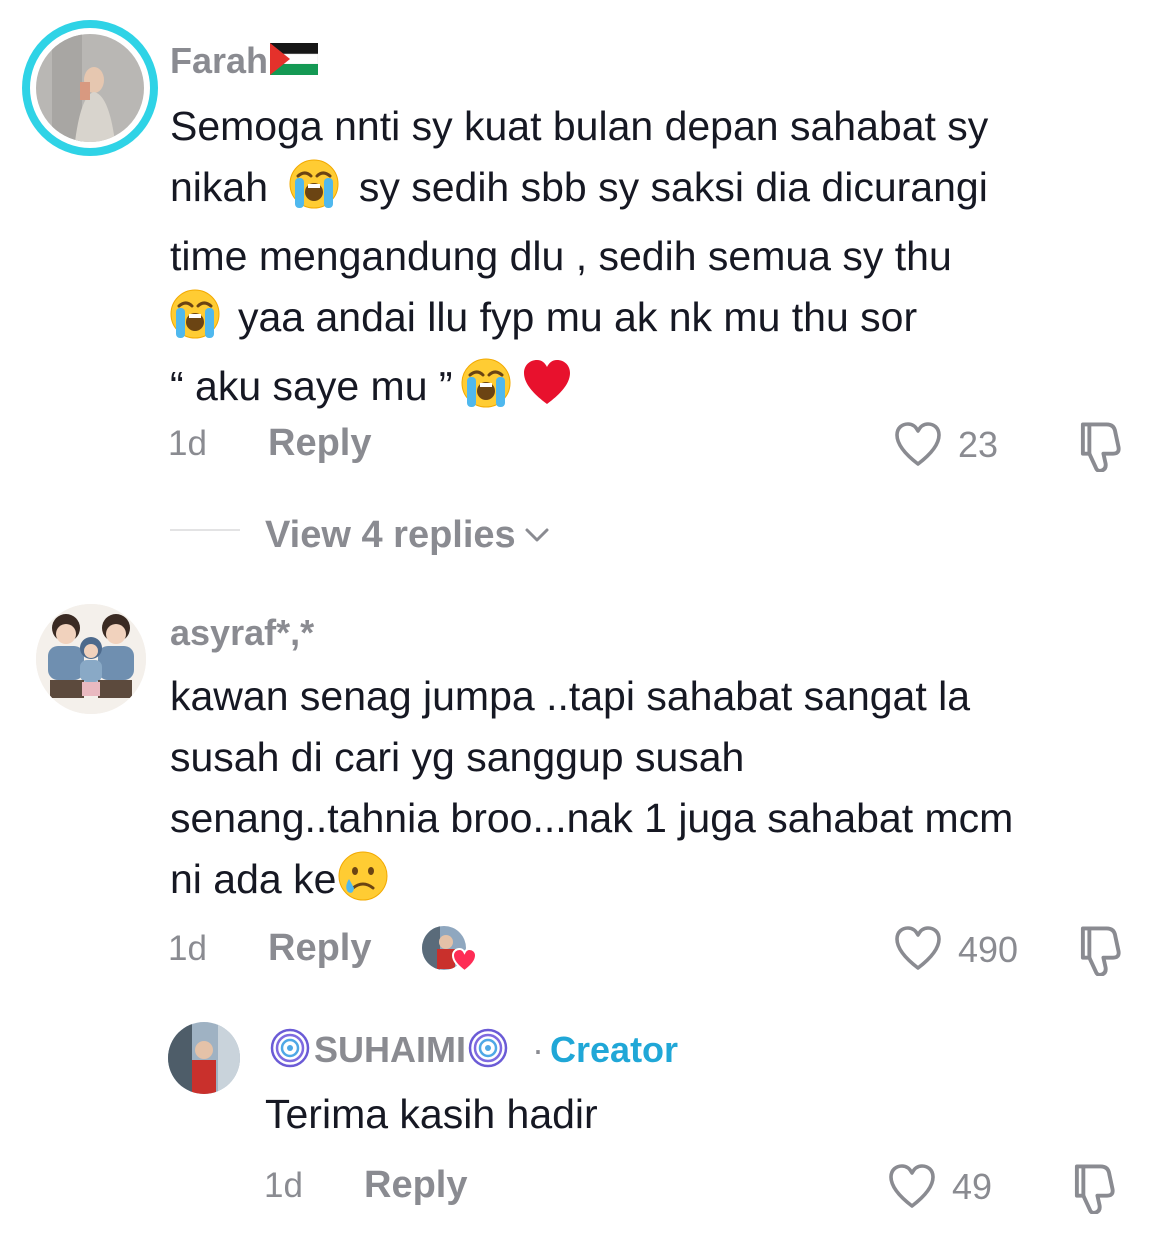  Describe the element at coordinates (450, 950) in the screenshot. I see `creator-liked-badge` at that location.